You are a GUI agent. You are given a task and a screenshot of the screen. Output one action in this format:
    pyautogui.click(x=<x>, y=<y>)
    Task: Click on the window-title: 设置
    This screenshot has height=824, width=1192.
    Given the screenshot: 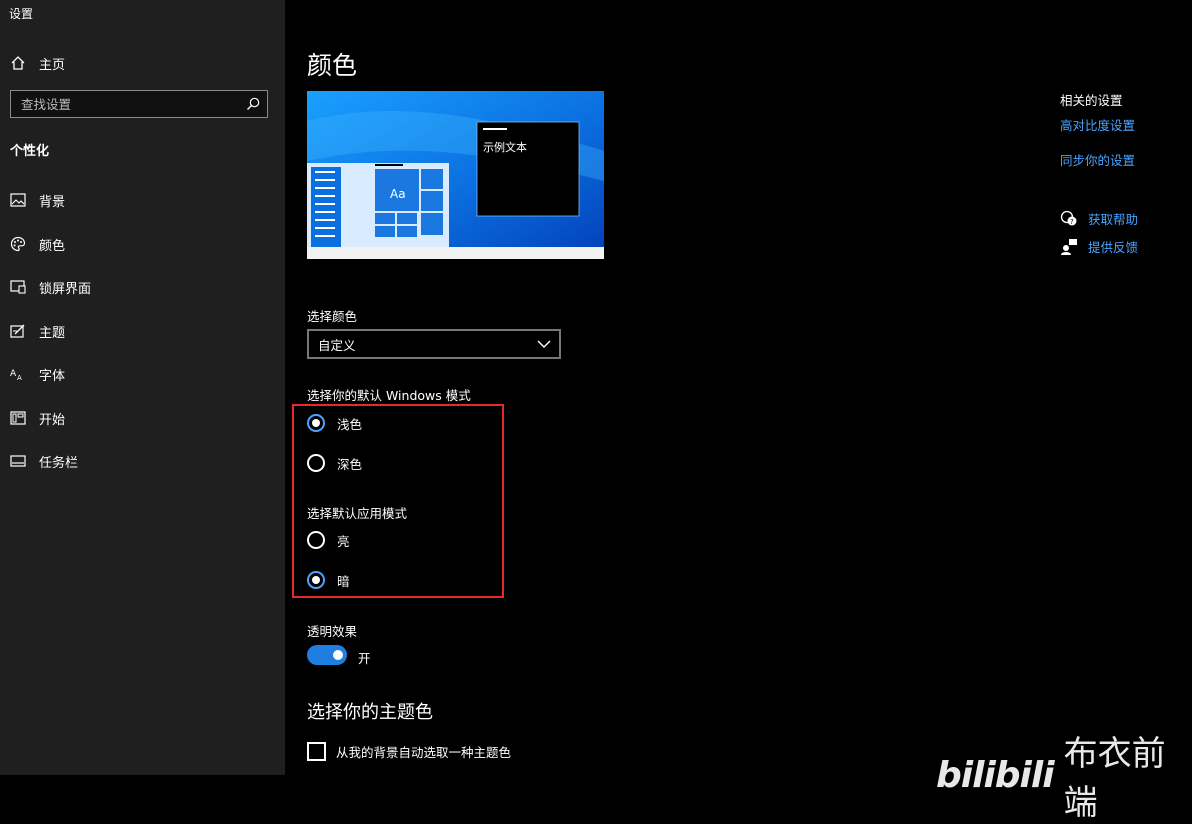 What is the action you would take?
    pyautogui.click(x=21, y=14)
    